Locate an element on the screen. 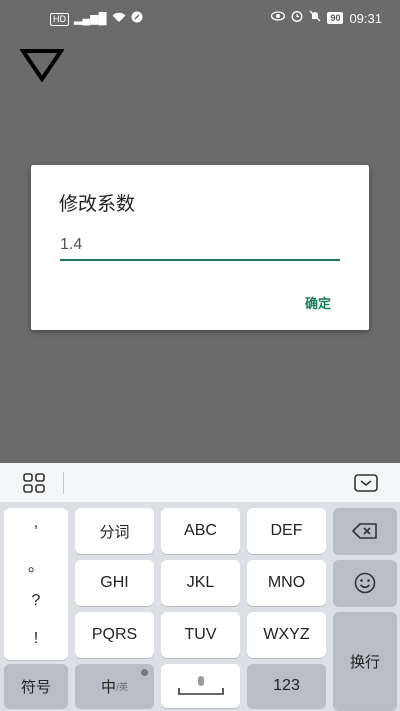 This screenshot has width=400, height=711. keyboard-toolbar is located at coordinates (200, 482).